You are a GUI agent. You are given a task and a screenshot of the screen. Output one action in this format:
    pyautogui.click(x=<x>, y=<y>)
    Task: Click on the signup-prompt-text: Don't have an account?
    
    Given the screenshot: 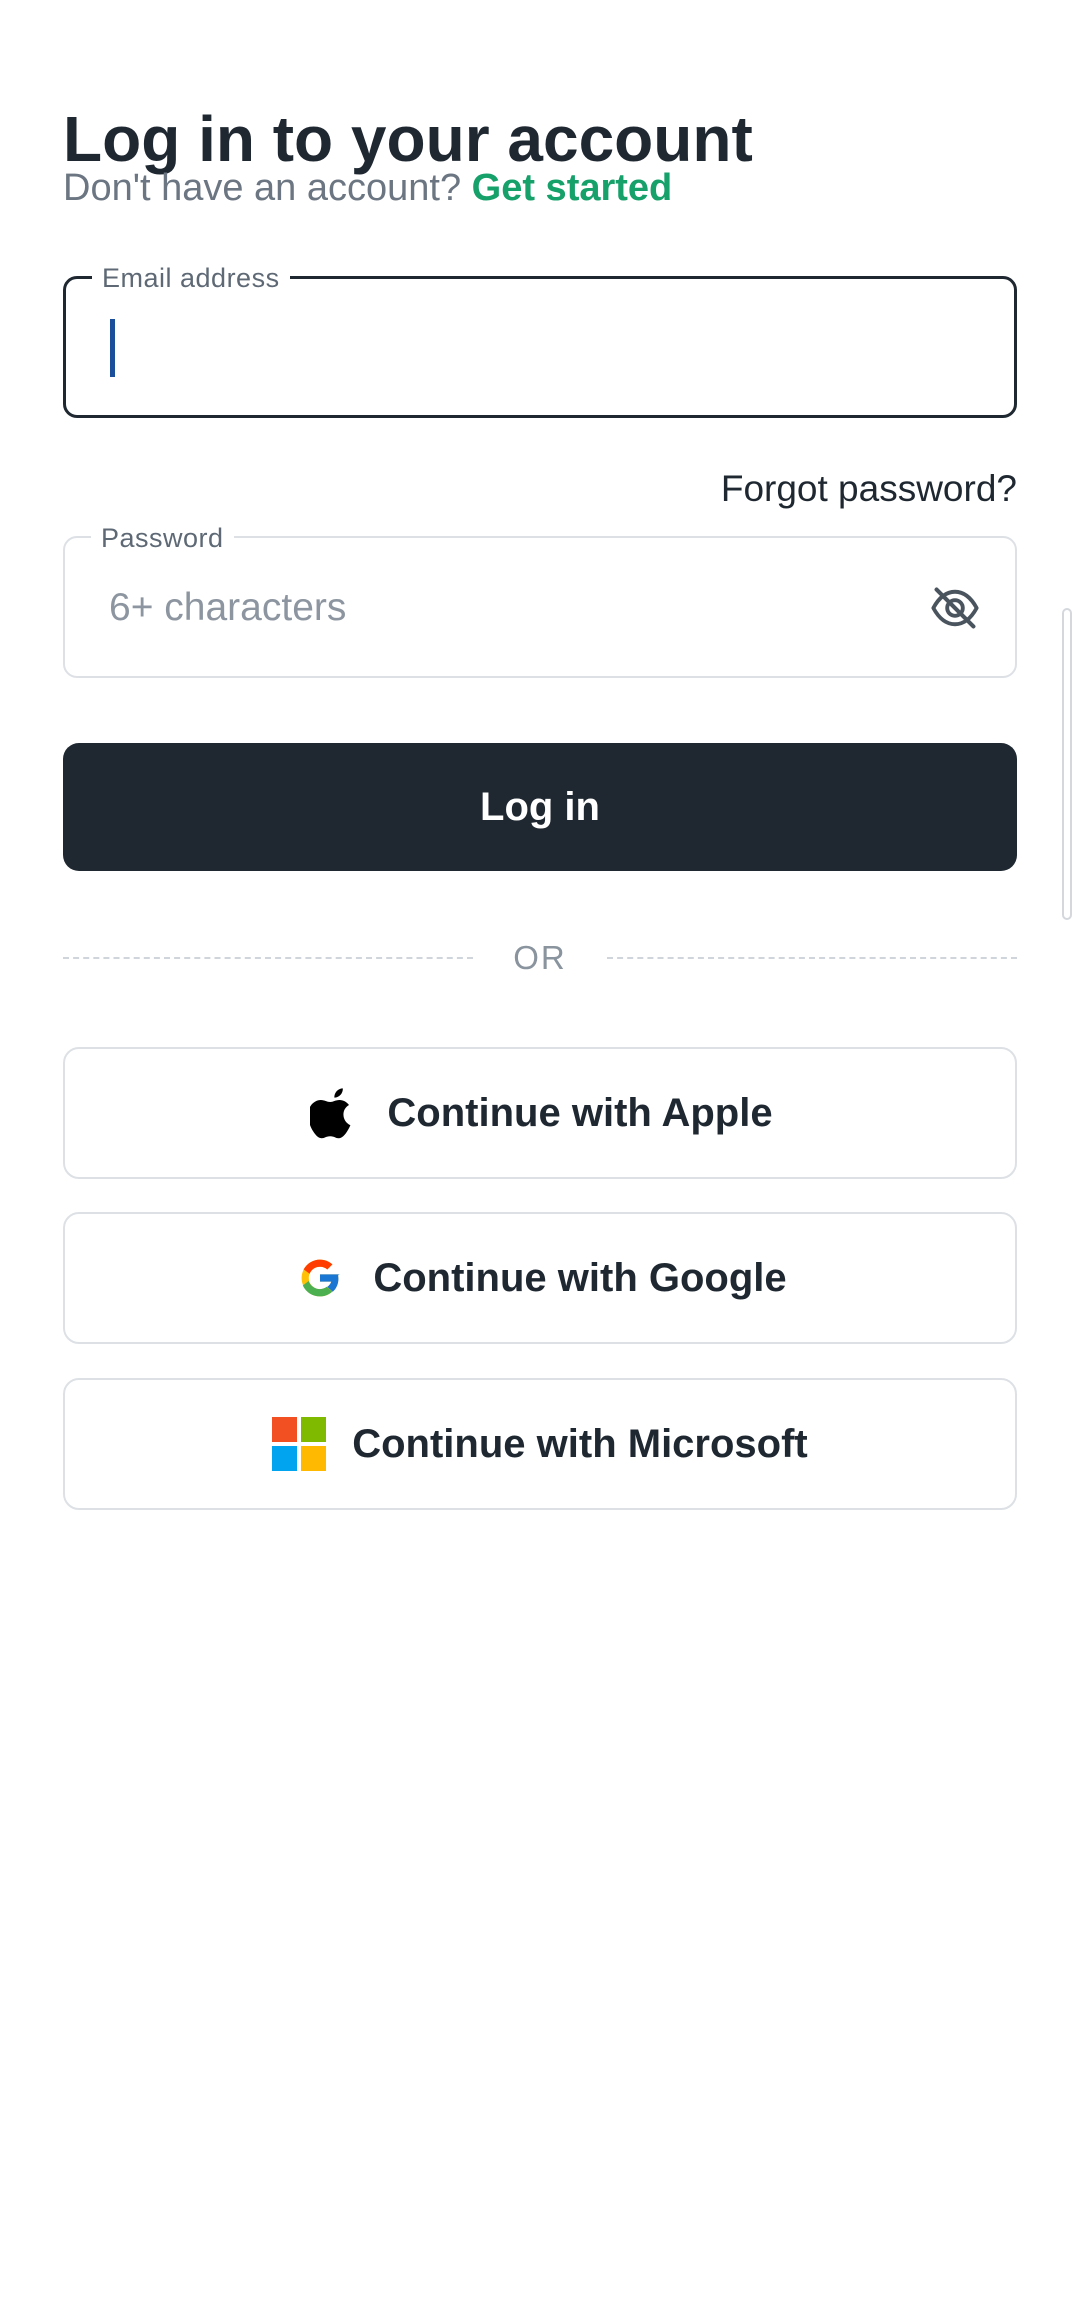 What is the action you would take?
    pyautogui.click(x=262, y=188)
    